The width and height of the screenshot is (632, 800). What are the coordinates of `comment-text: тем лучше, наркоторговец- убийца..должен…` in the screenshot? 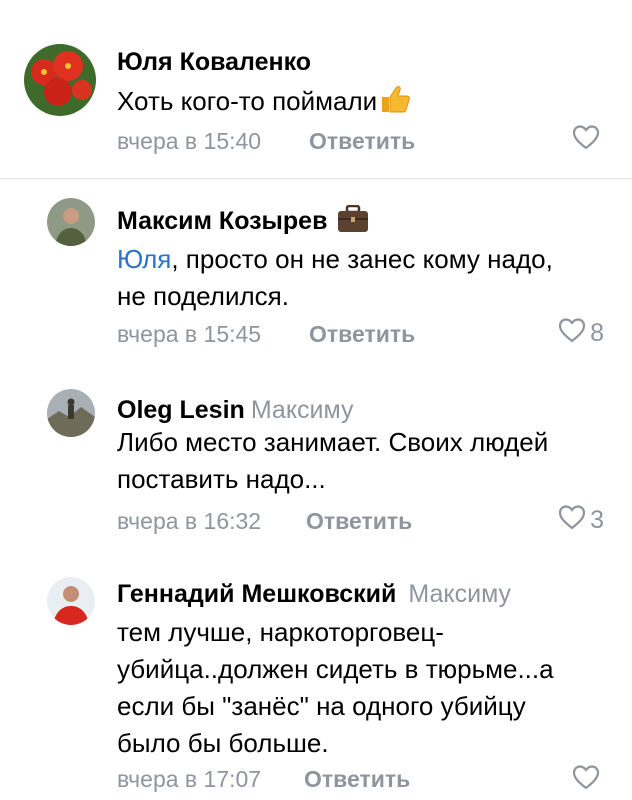 It's located at (335, 688).